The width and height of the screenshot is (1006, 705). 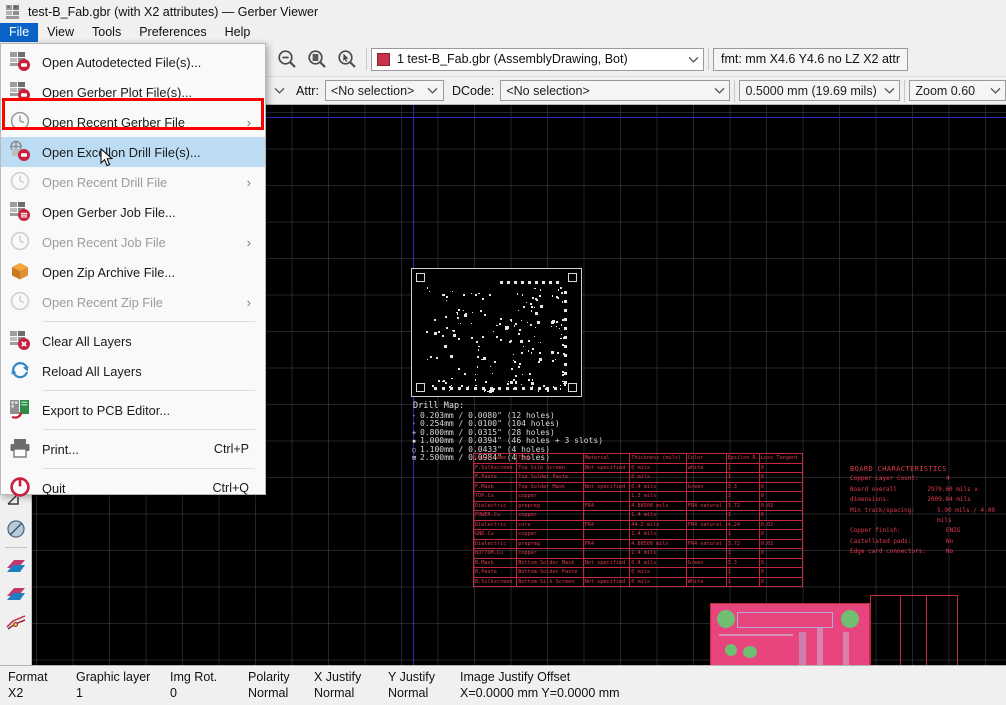 What do you see at coordinates (850, 619) in the screenshot?
I see `copper-pad` at bounding box center [850, 619].